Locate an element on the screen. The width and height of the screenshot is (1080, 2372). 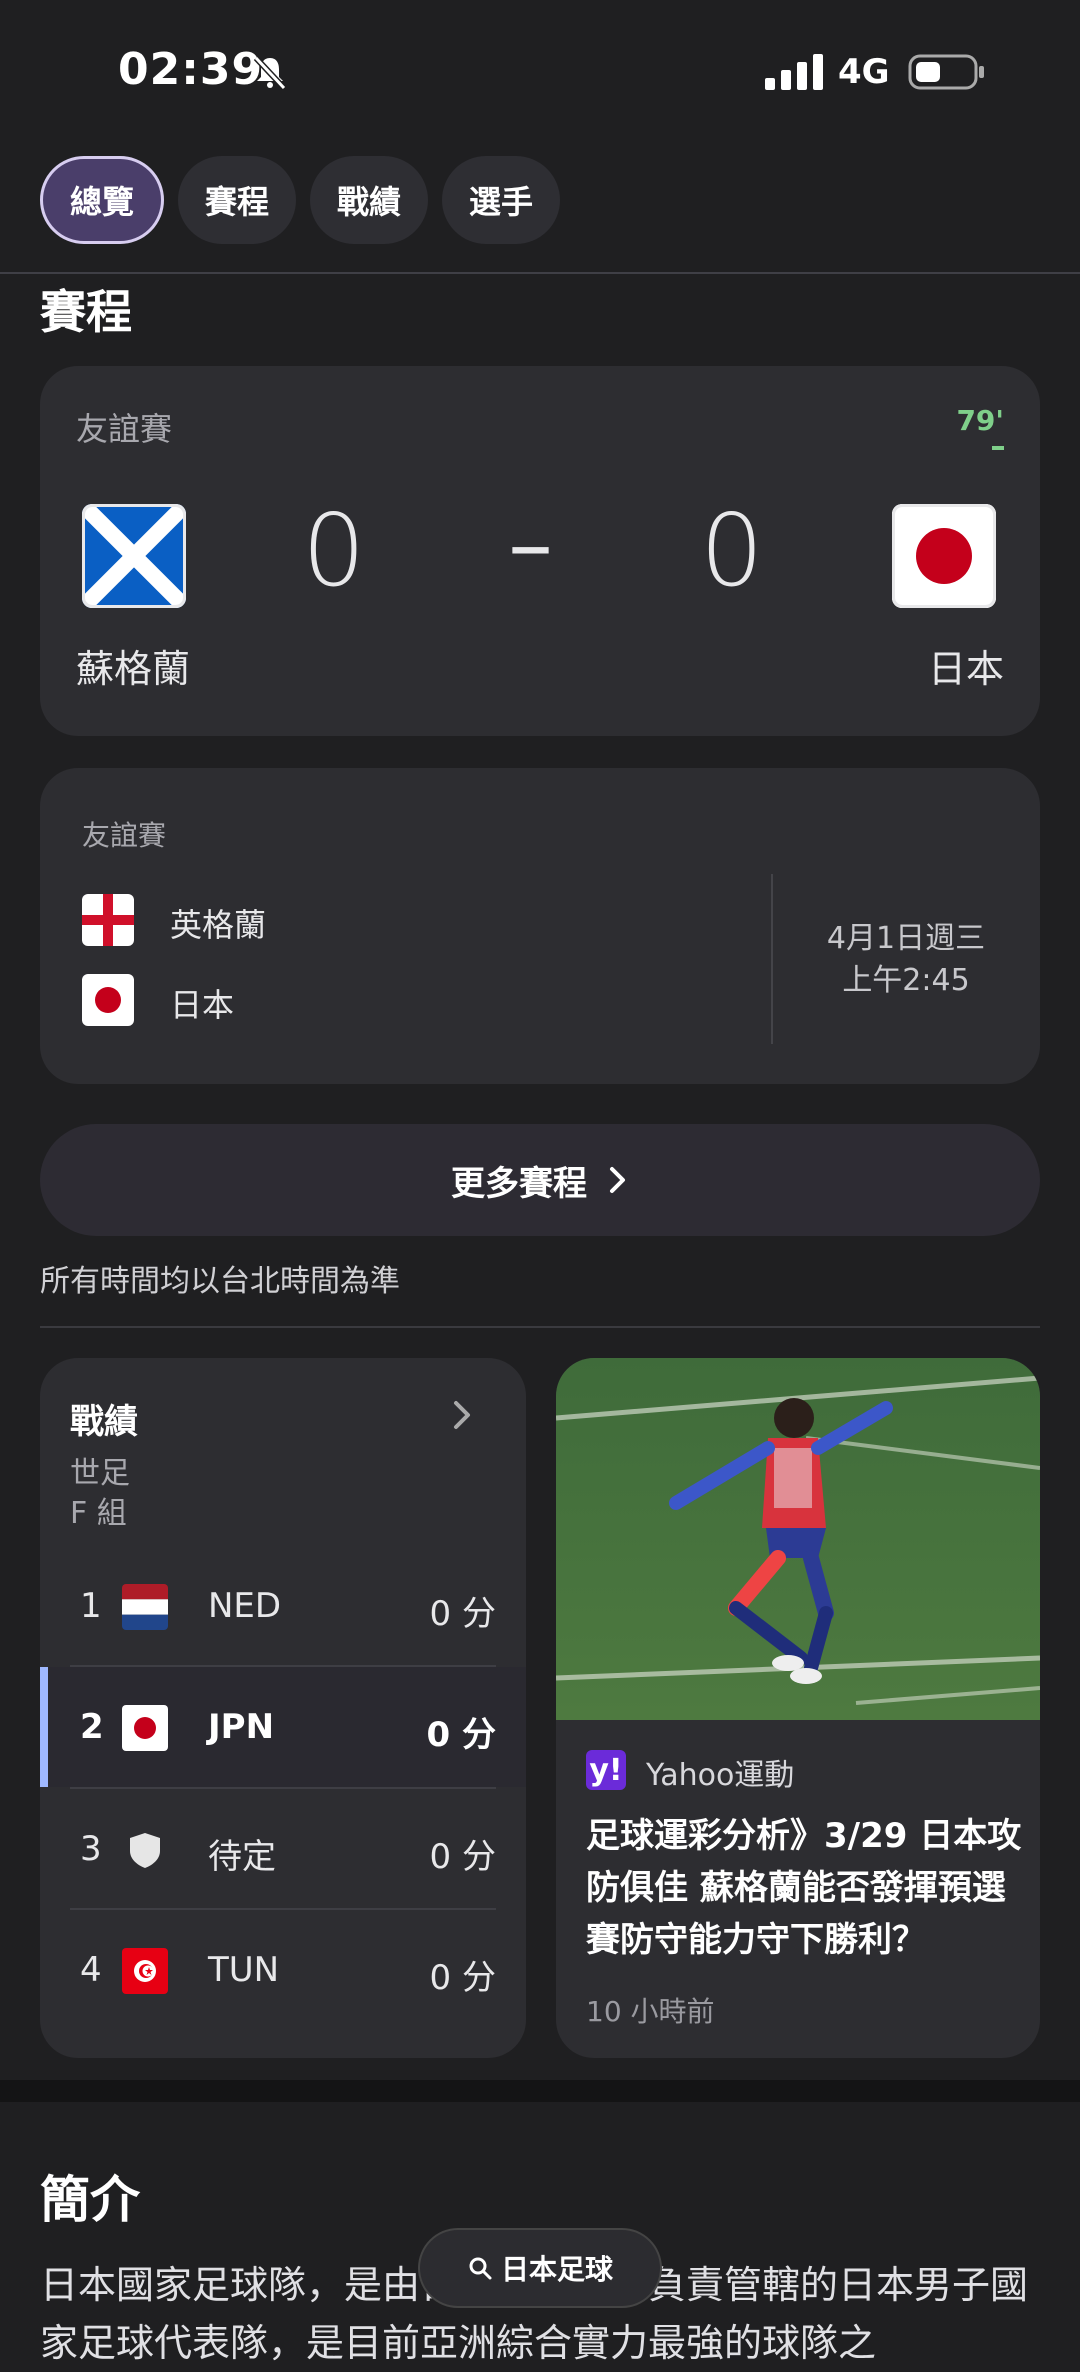
section-title-schedule: 賽程 is located at coordinates (86, 312).